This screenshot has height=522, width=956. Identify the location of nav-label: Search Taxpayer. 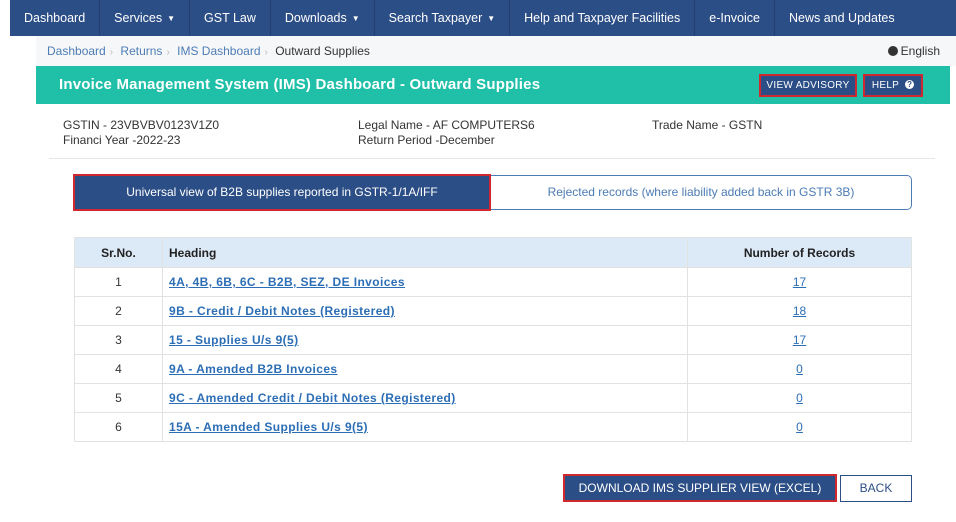
(435, 18).